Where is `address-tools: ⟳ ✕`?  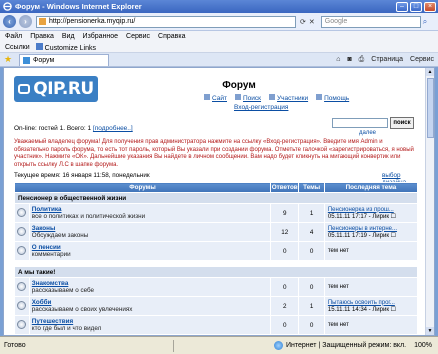 address-tools: ⟳ ✕ is located at coordinates (307, 22).